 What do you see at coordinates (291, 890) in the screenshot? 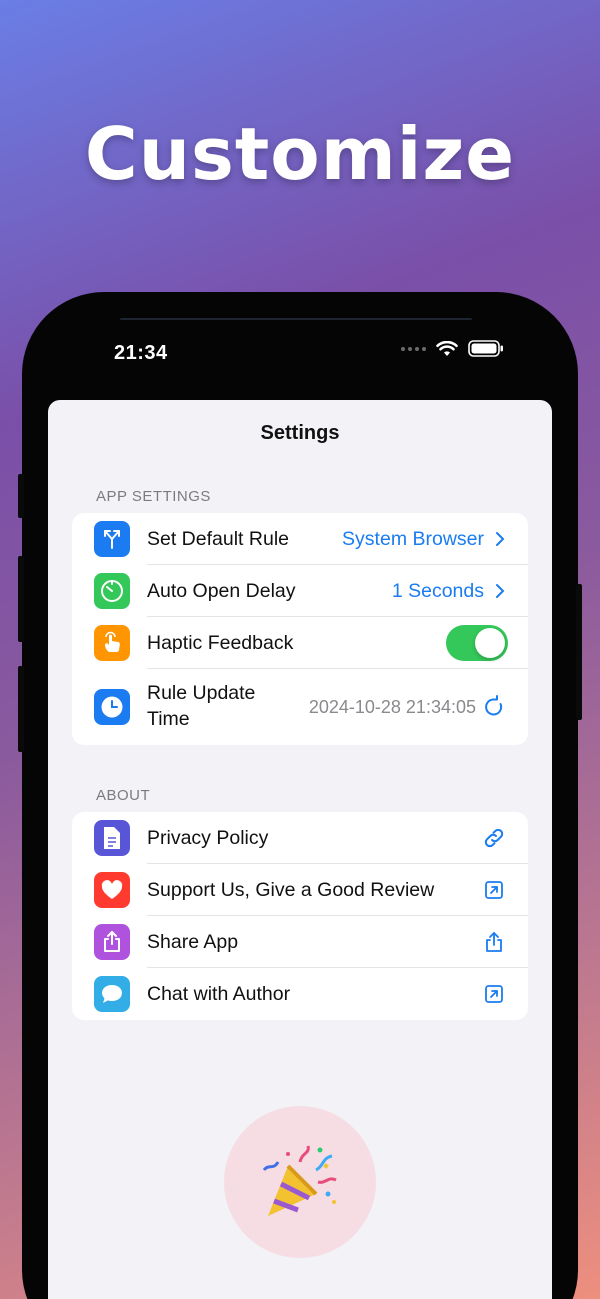
I see `support-us-label: Support Us, Give a Good Review` at bounding box center [291, 890].